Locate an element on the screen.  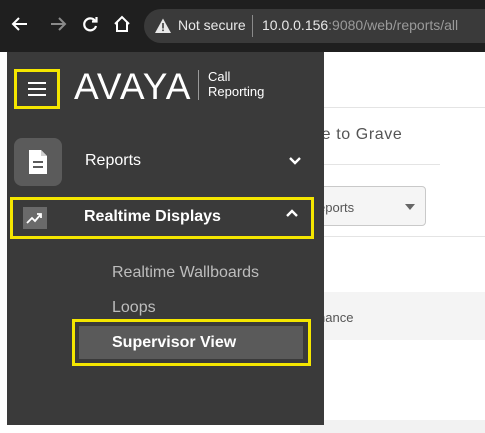
arrow-left-icon is located at coordinates (19, 24).